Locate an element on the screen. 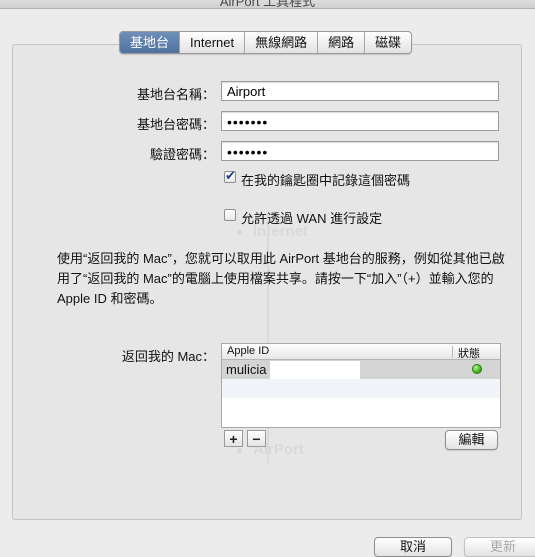 This screenshot has width=535, height=557. column-apple-id: Apple ID is located at coordinates (248, 351).